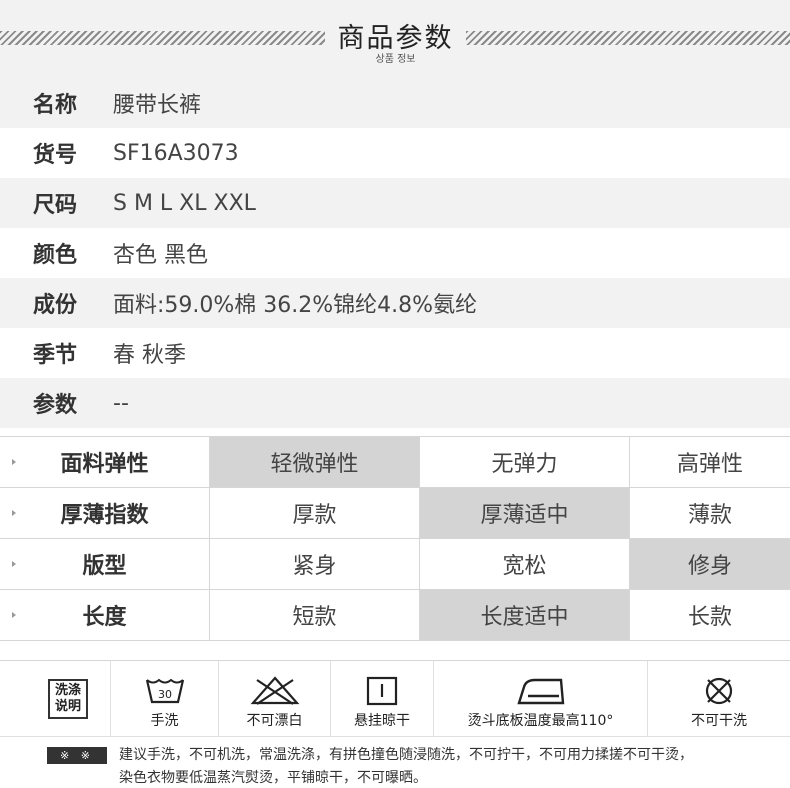 This screenshot has height=788, width=790. I want to click on rating-option: 短款, so click(315, 615).